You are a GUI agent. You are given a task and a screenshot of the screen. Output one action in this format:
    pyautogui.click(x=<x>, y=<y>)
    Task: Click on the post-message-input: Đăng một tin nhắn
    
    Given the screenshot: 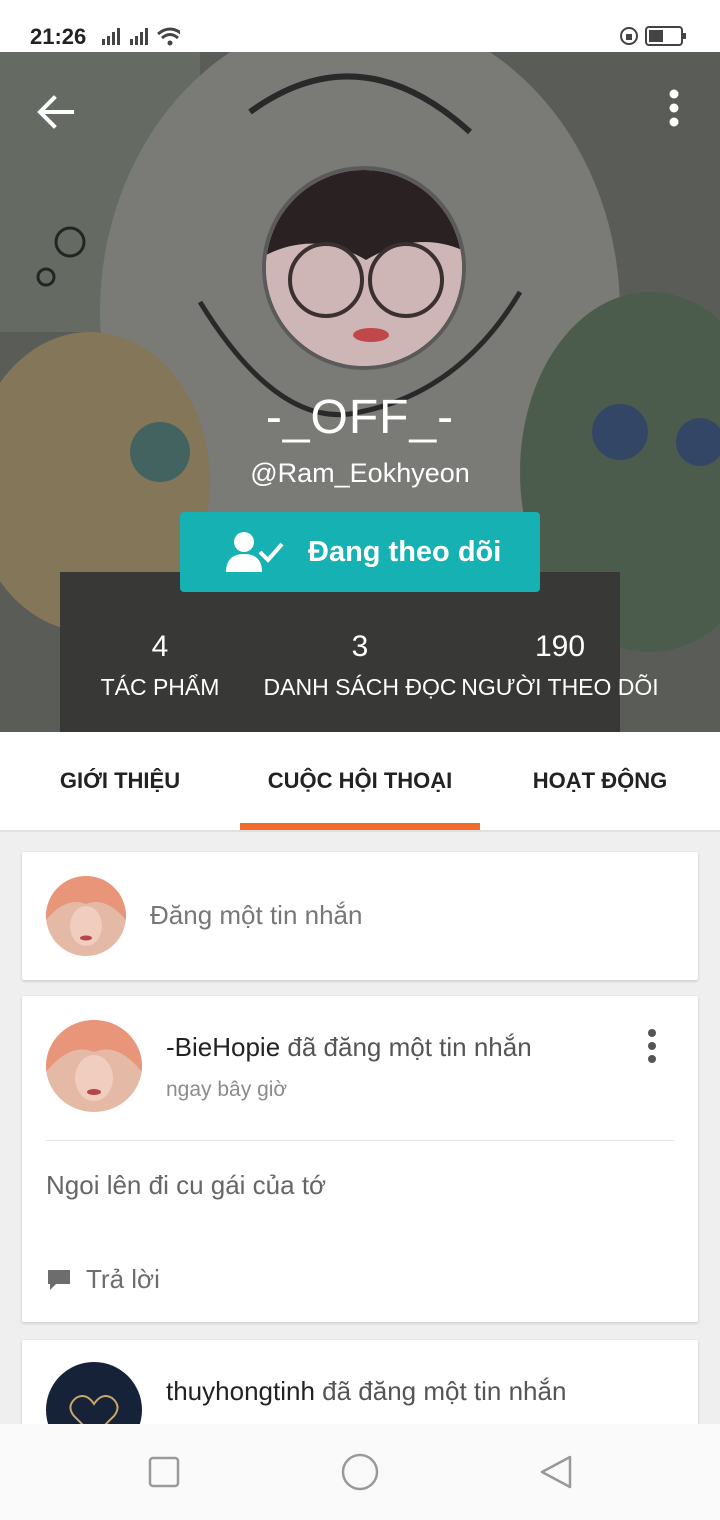 What is the action you would take?
    pyautogui.click(x=256, y=915)
    